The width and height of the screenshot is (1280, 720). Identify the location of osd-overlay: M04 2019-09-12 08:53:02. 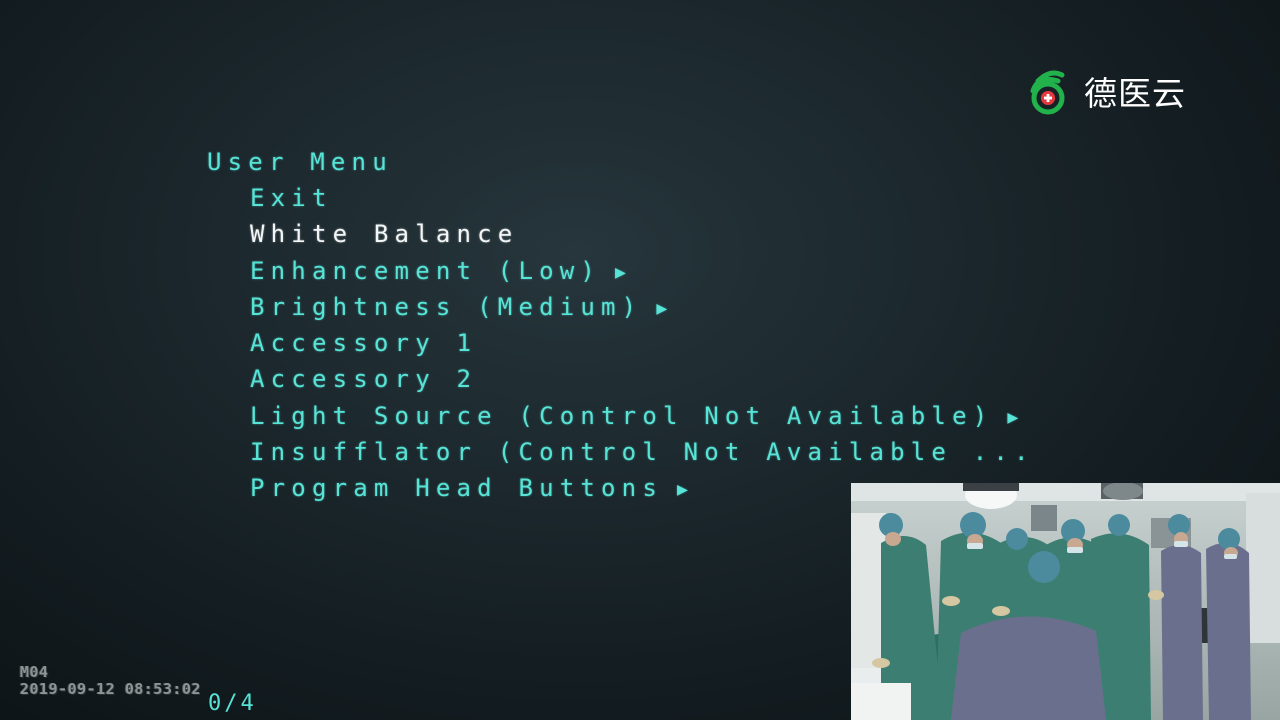
(110, 681).